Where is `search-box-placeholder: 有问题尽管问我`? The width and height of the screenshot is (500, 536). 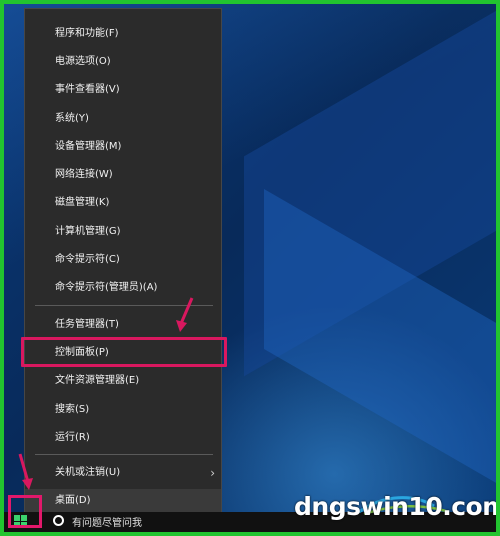 search-box-placeholder: 有问题尽管问我 is located at coordinates (107, 521).